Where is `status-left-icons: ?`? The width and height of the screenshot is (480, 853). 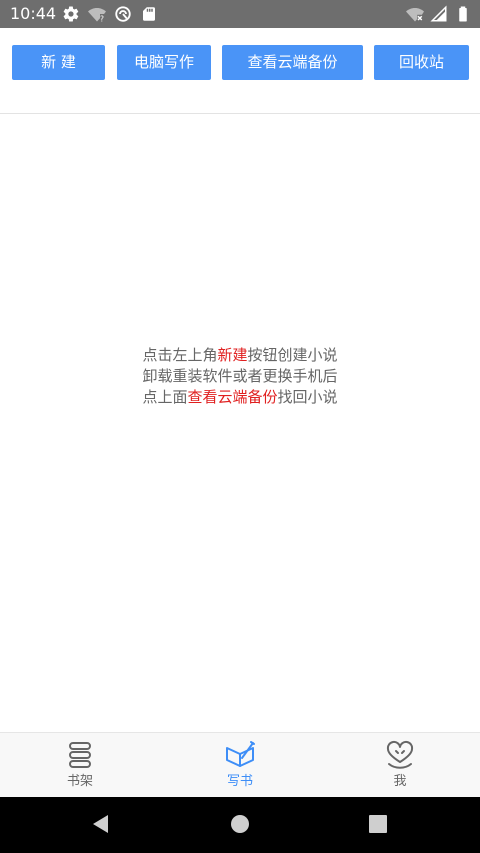
status-left-icons: ? is located at coordinates (110, 14).